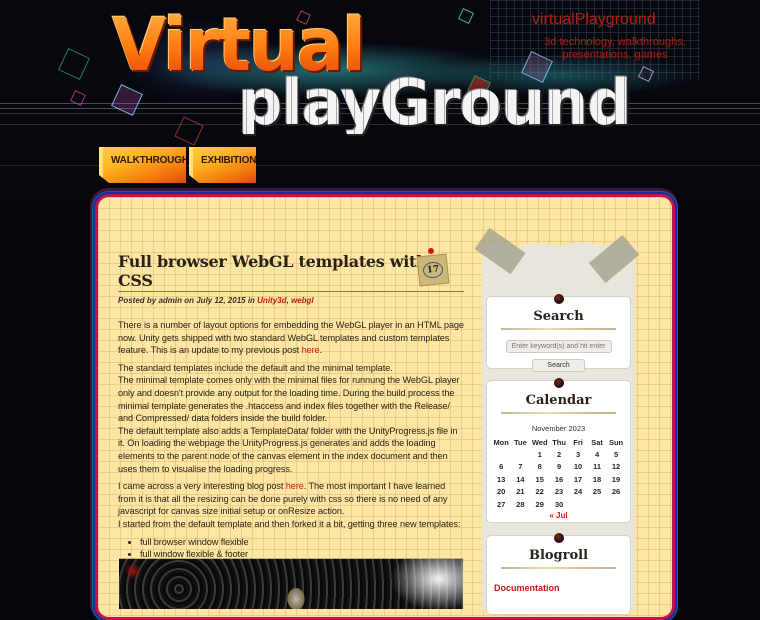 Image resolution: width=760 pixels, height=620 pixels. What do you see at coordinates (539, 479) in the screenshot?
I see `calendar-day: 15` at bounding box center [539, 479].